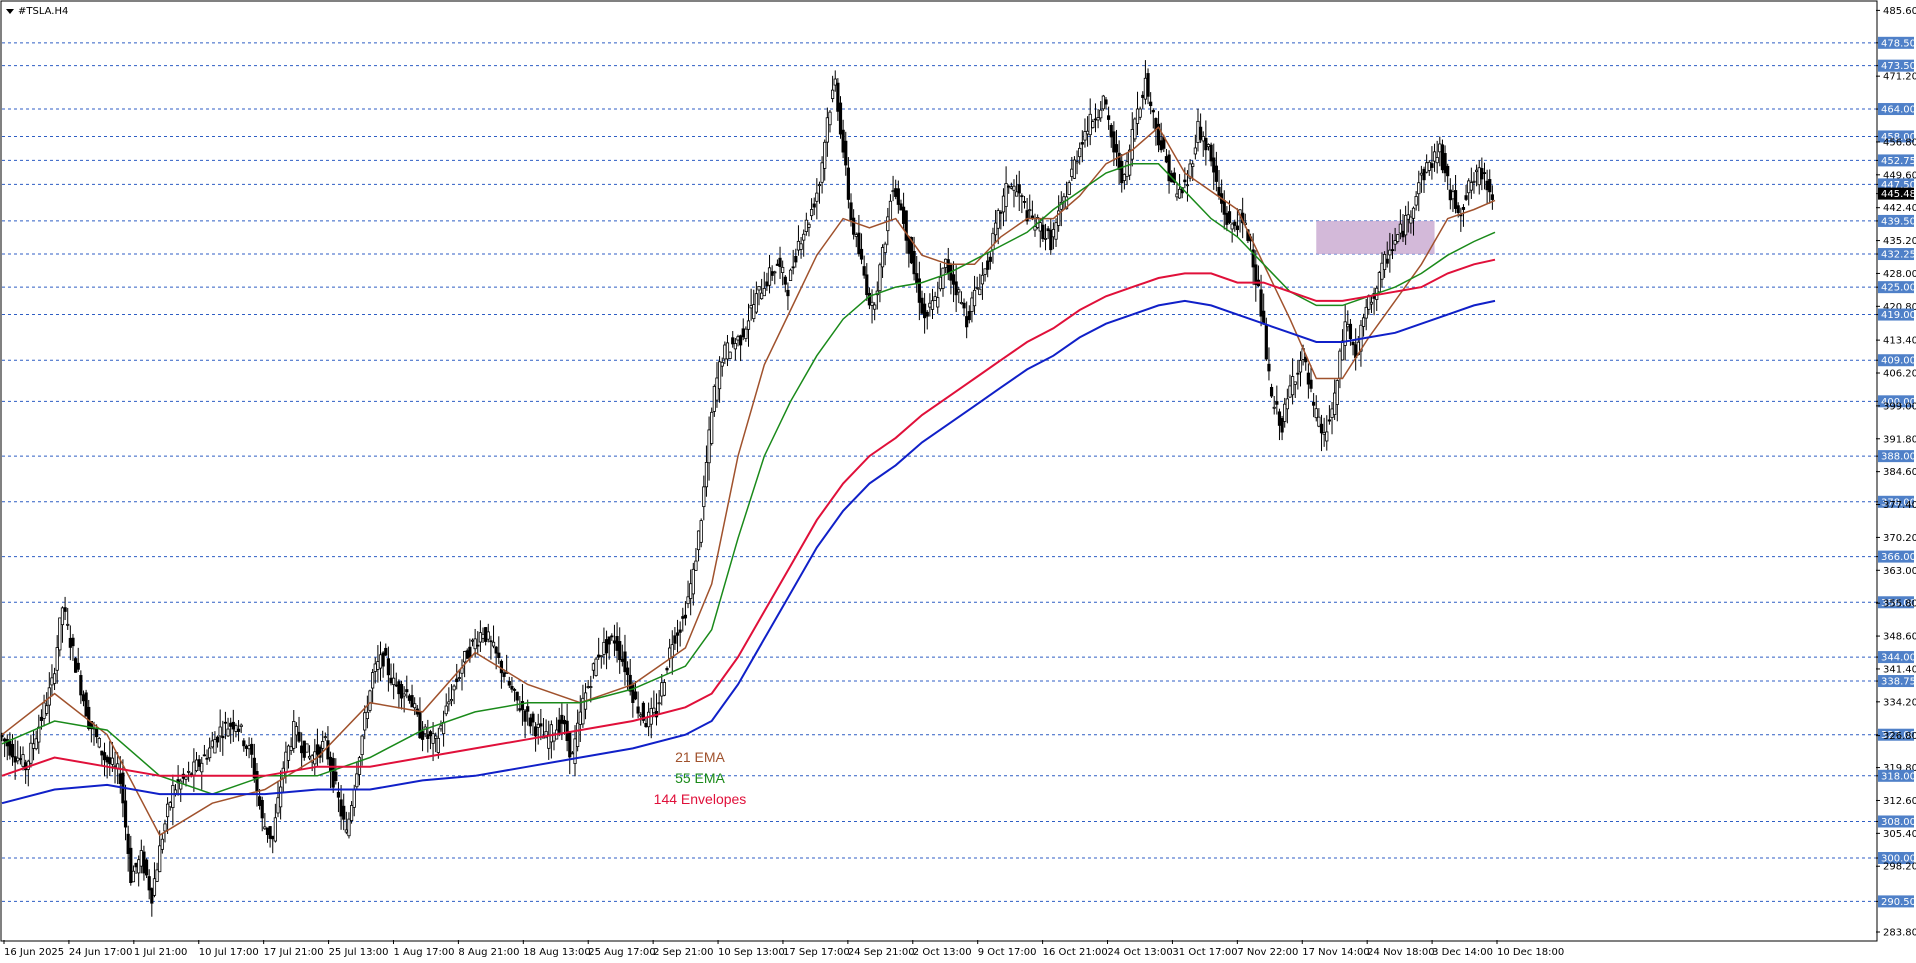  I want to click on legend-item: 144 Envelopes, so click(700, 799).